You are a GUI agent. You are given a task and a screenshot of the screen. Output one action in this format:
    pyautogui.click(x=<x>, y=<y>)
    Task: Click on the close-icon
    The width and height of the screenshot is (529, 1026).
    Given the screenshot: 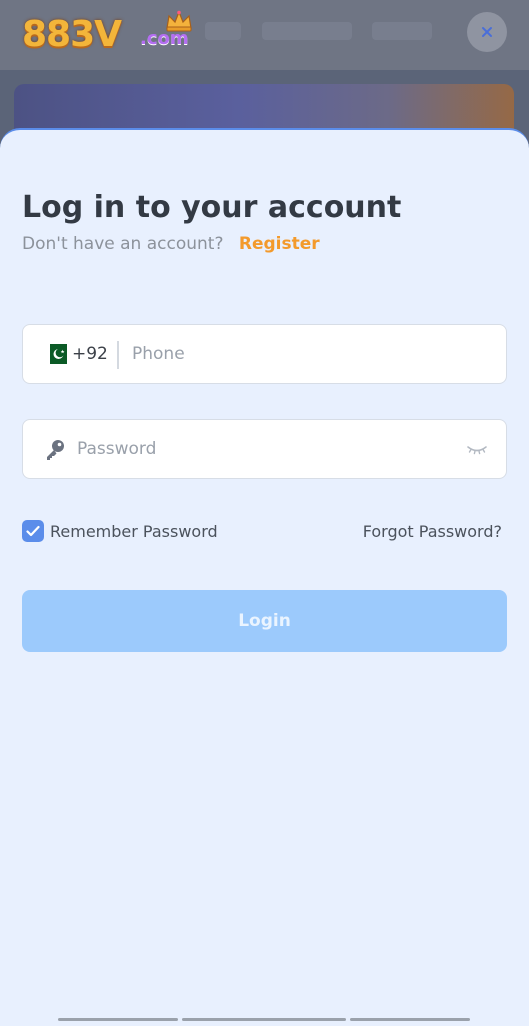 What is the action you would take?
    pyautogui.click(x=487, y=32)
    